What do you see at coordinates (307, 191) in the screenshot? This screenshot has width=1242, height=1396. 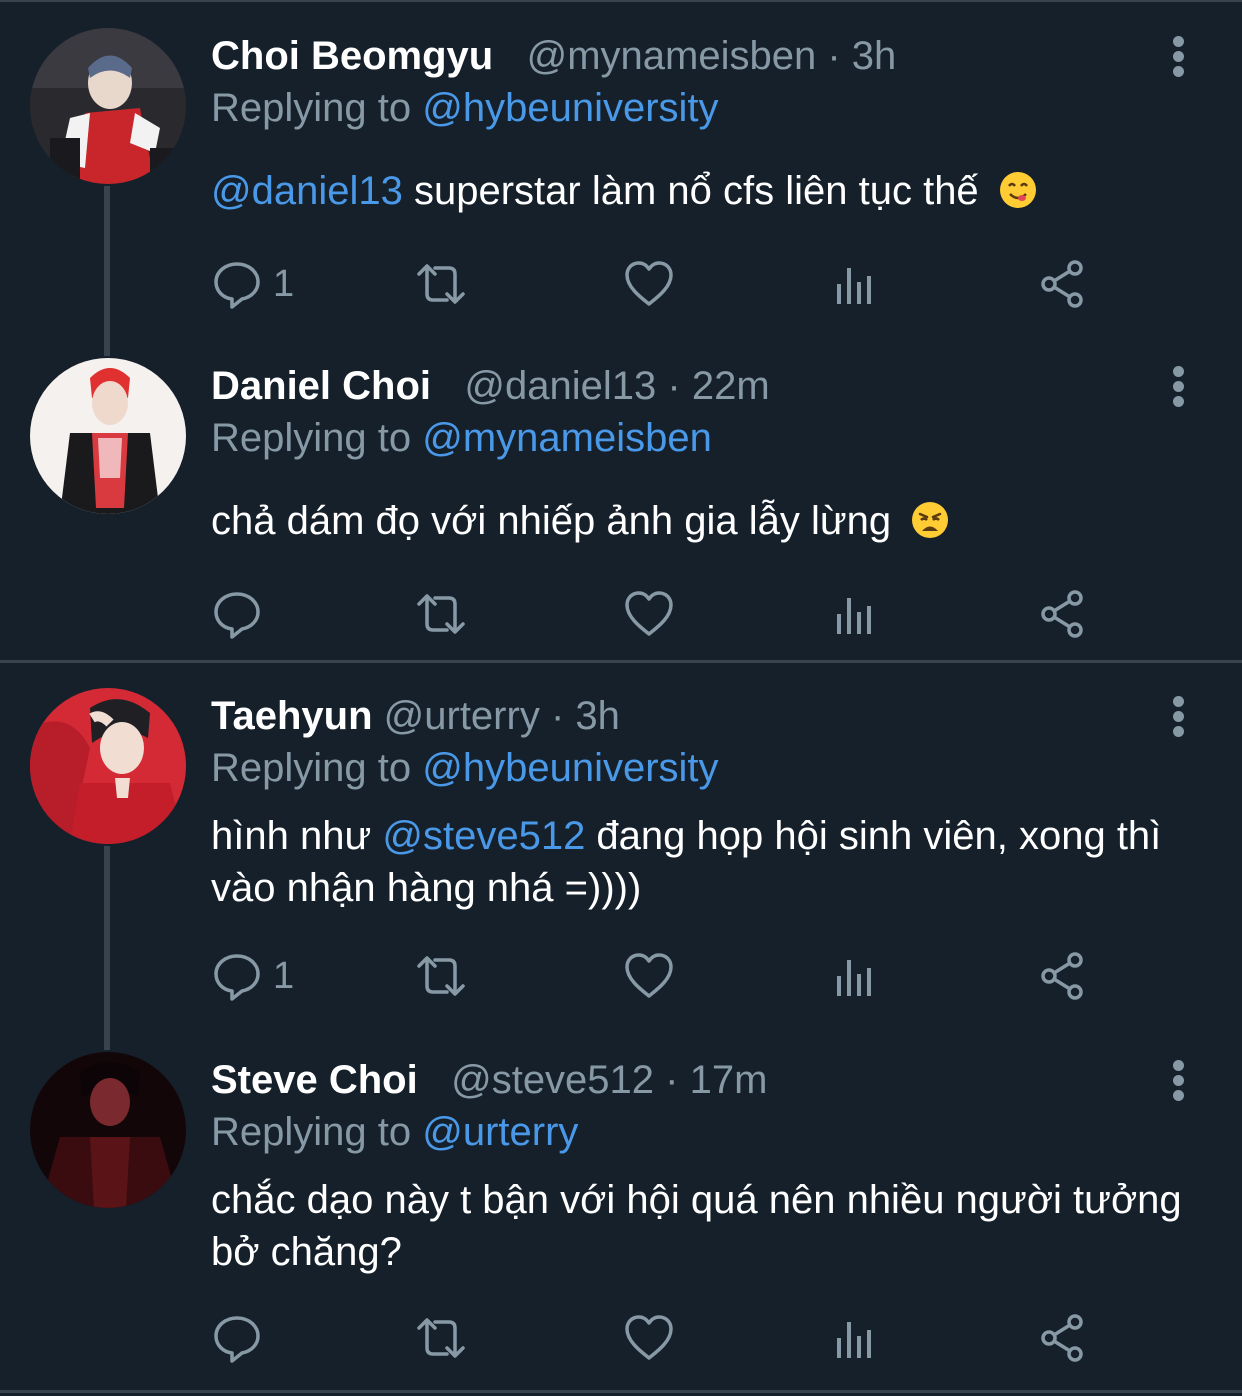 I see `mention-link: @daniel13` at bounding box center [307, 191].